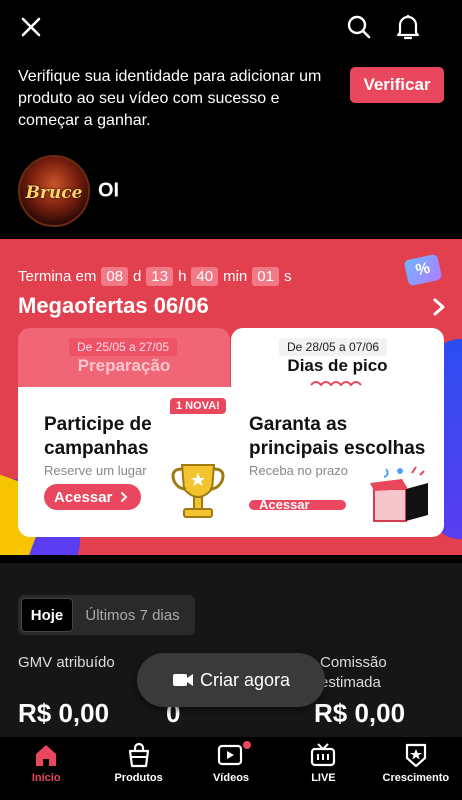 This screenshot has height=800, width=462. What do you see at coordinates (47, 615) in the screenshot?
I see `period-today-button: Hoje` at bounding box center [47, 615].